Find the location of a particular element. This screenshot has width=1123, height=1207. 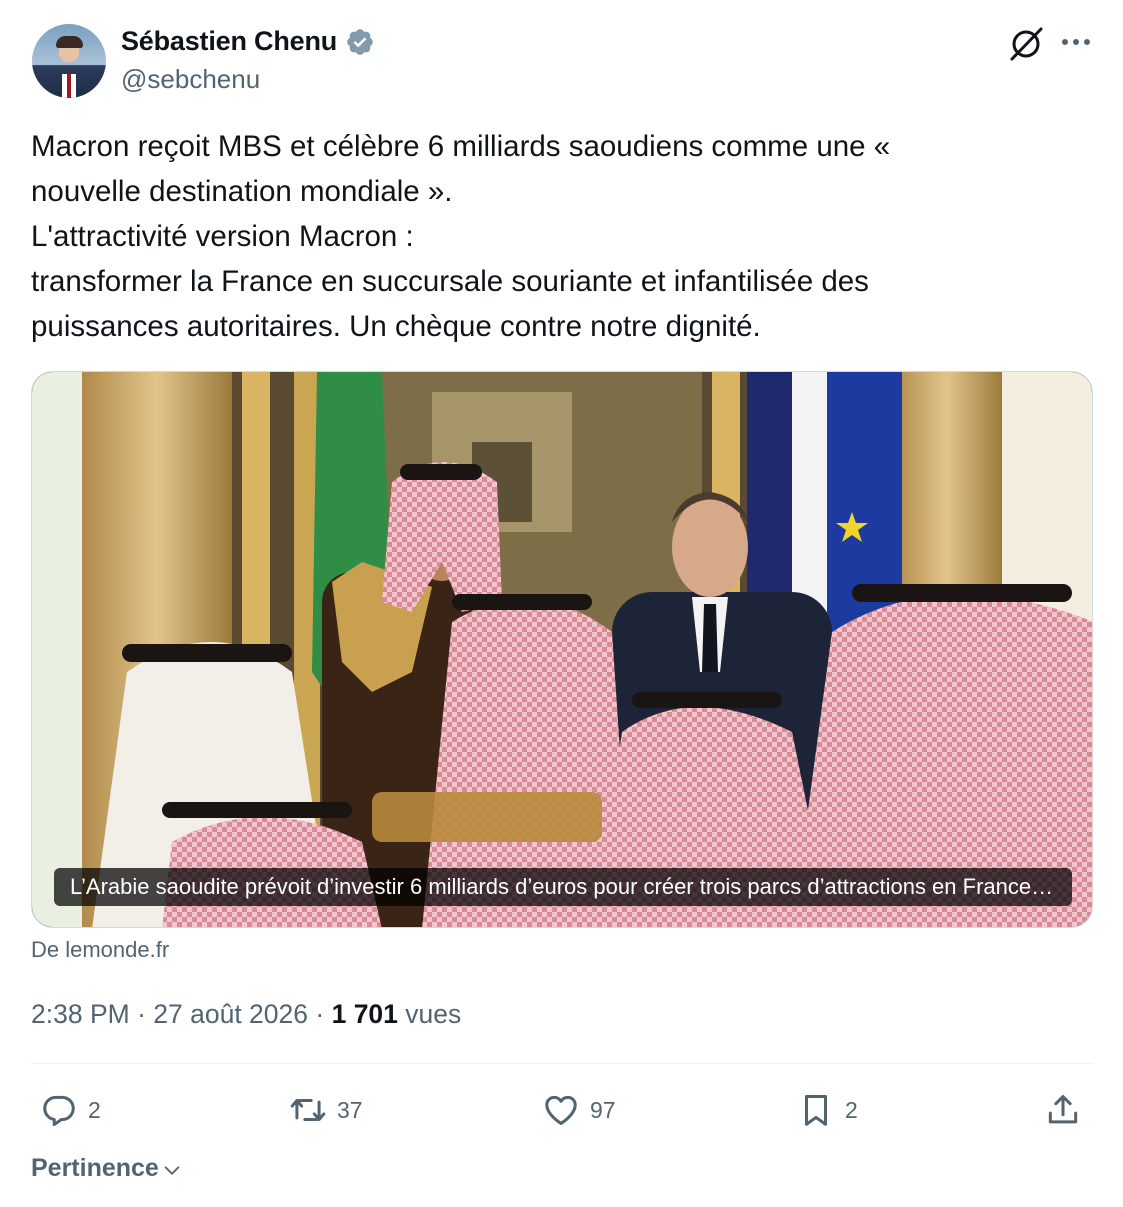

tweet-text-line: nouvelle destination mondiale ». is located at coordinates (242, 191).